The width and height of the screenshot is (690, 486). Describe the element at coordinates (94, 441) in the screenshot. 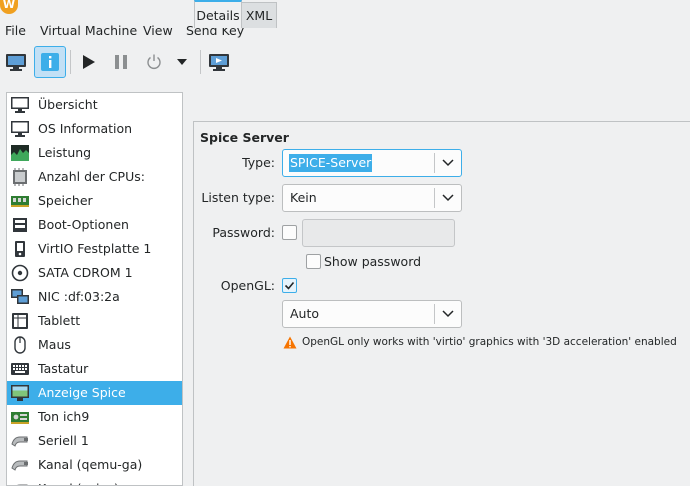

I see `sidebar-item-serial: Seriell 1` at that location.